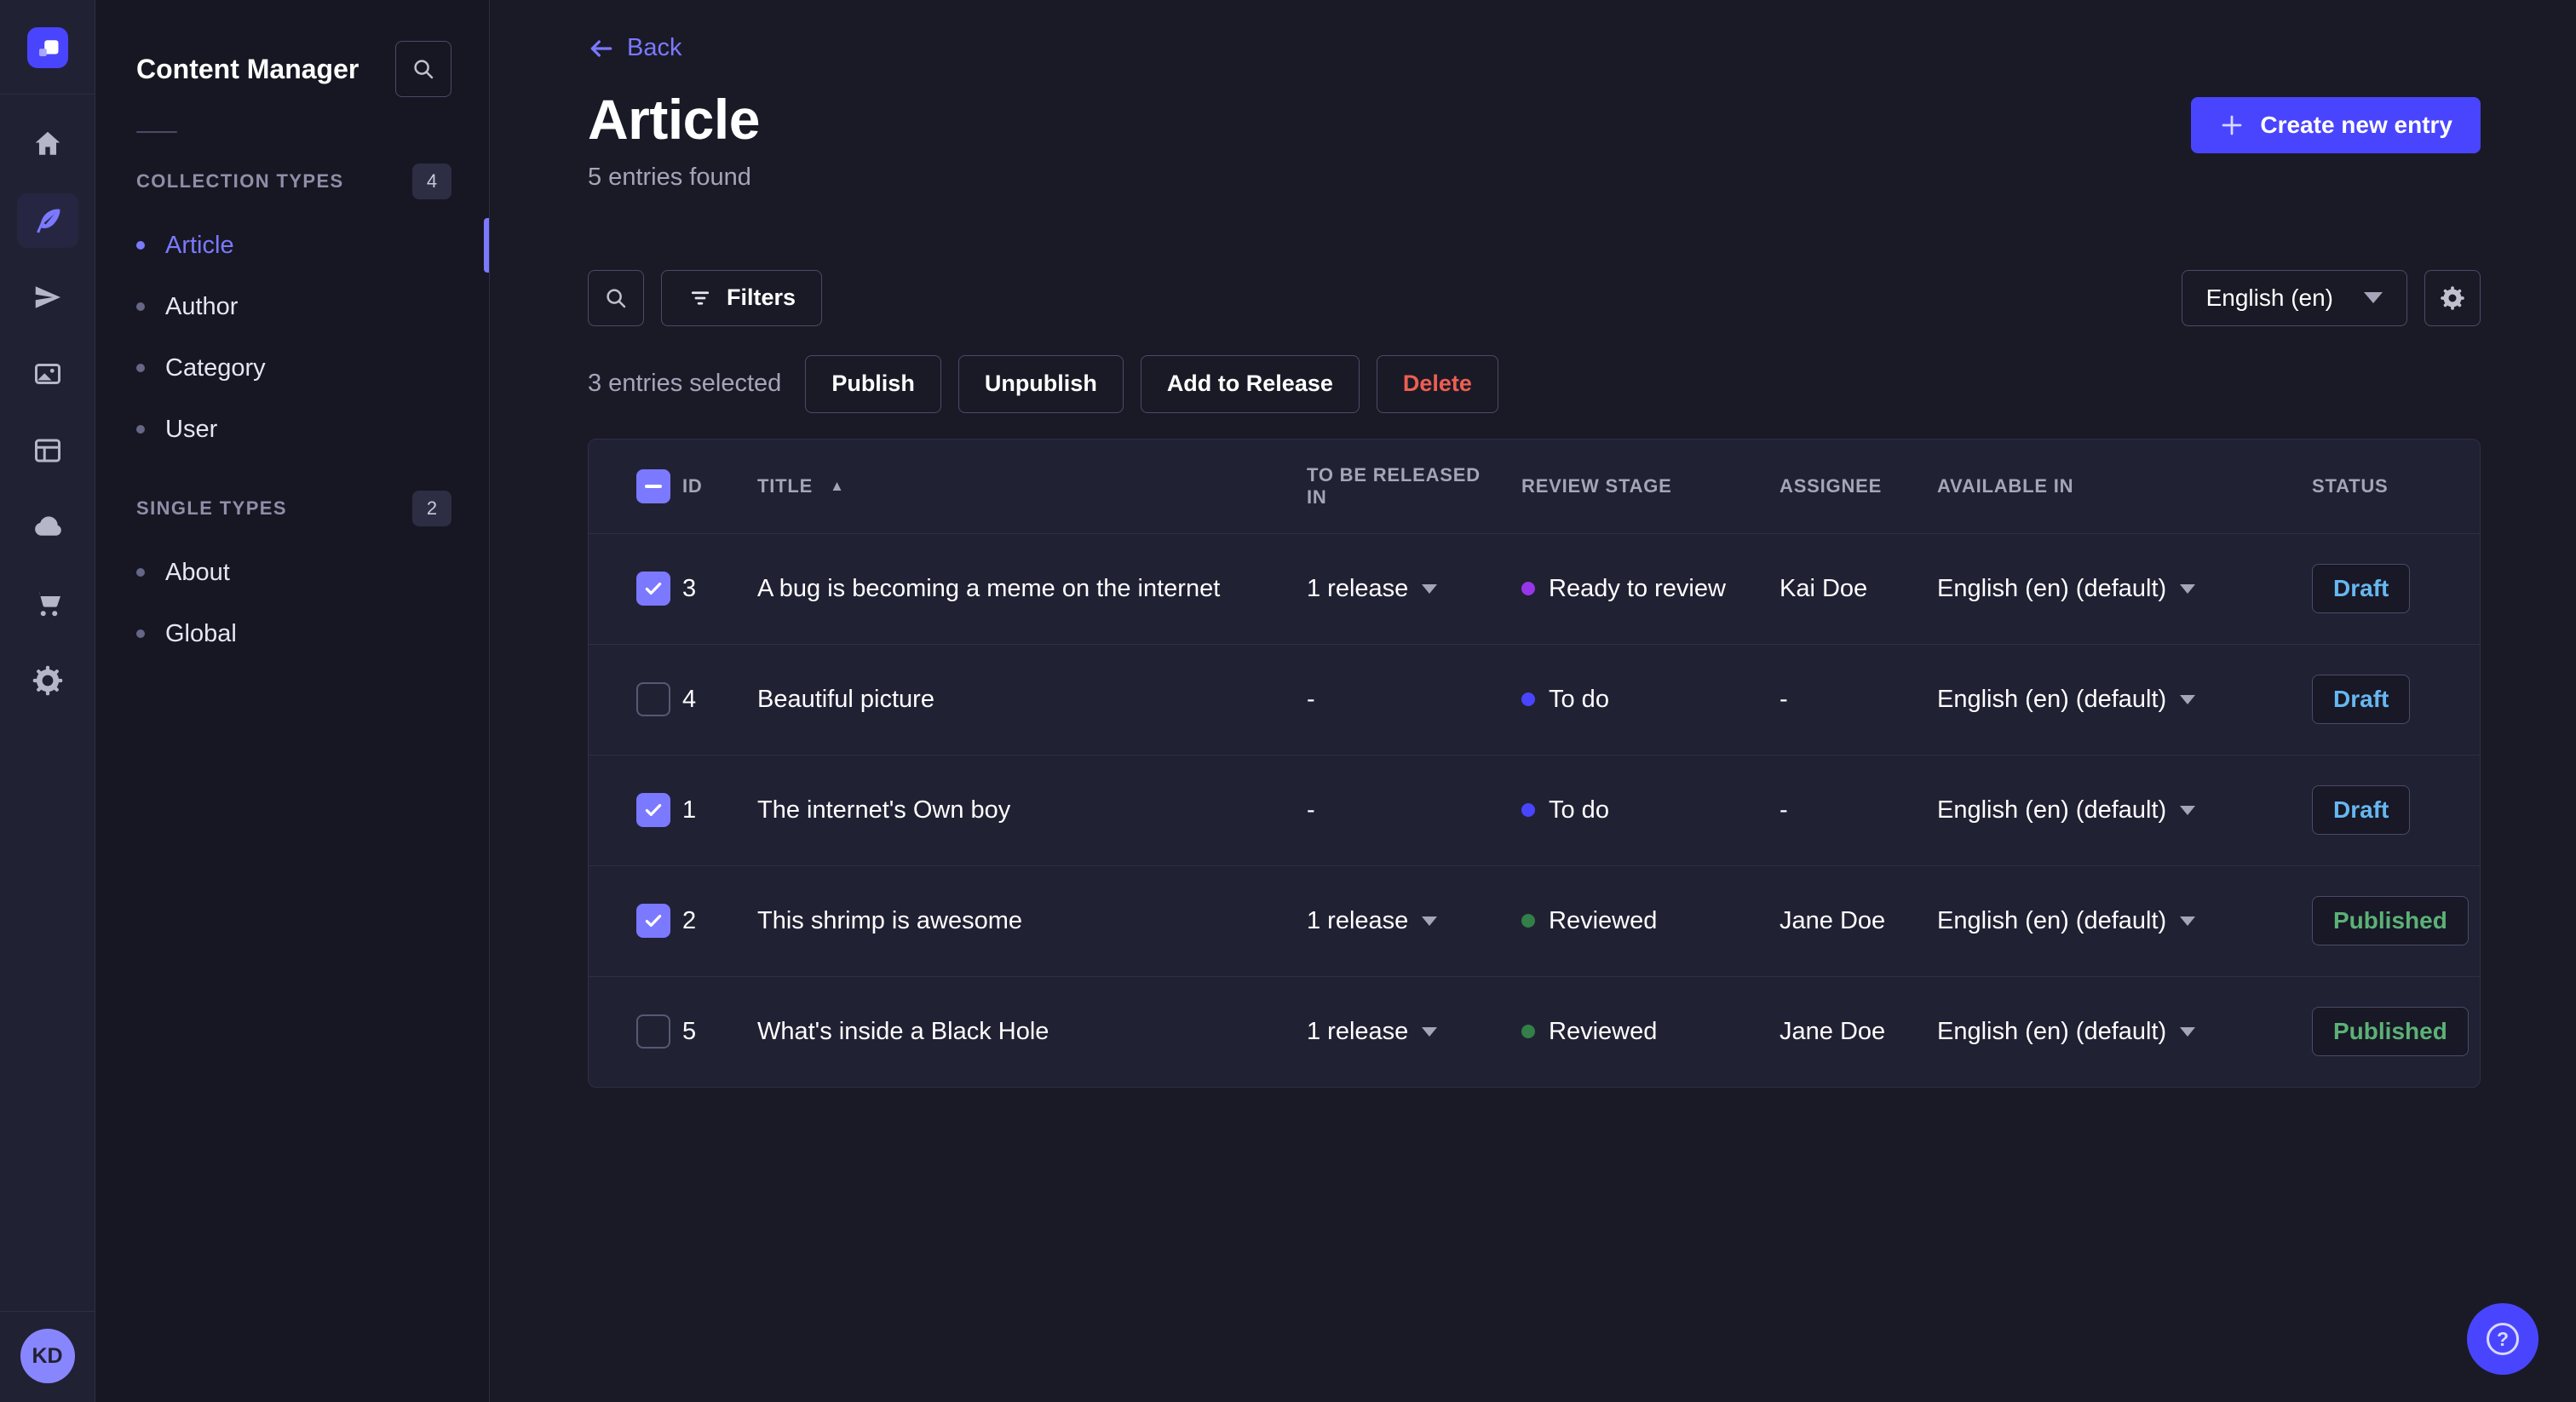 This screenshot has height=1402, width=2576. What do you see at coordinates (2452, 297) in the screenshot?
I see `view-settings-button` at bounding box center [2452, 297].